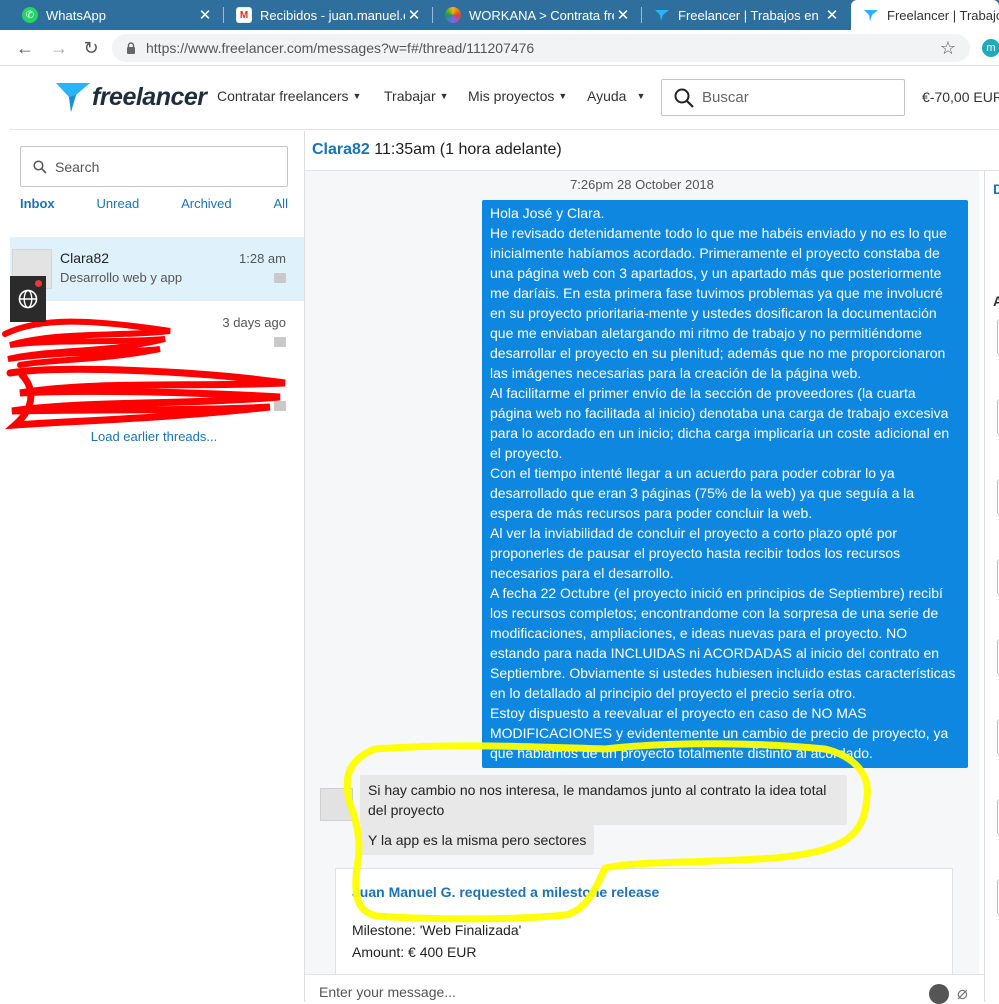  Describe the element at coordinates (541, 15) in the screenshot. I see `tab-title: WORKANA > Contrata free` at that location.